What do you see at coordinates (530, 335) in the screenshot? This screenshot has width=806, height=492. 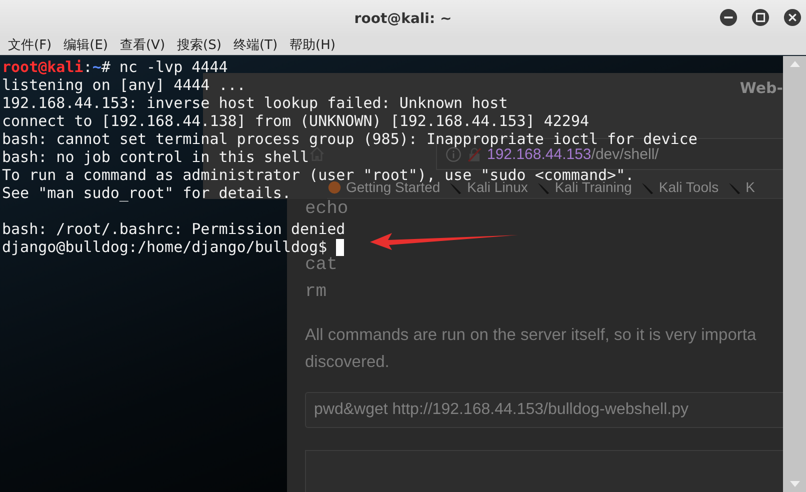 I see `paragraph-text: All commands are run on the server itself, so it is very importa` at bounding box center [530, 335].